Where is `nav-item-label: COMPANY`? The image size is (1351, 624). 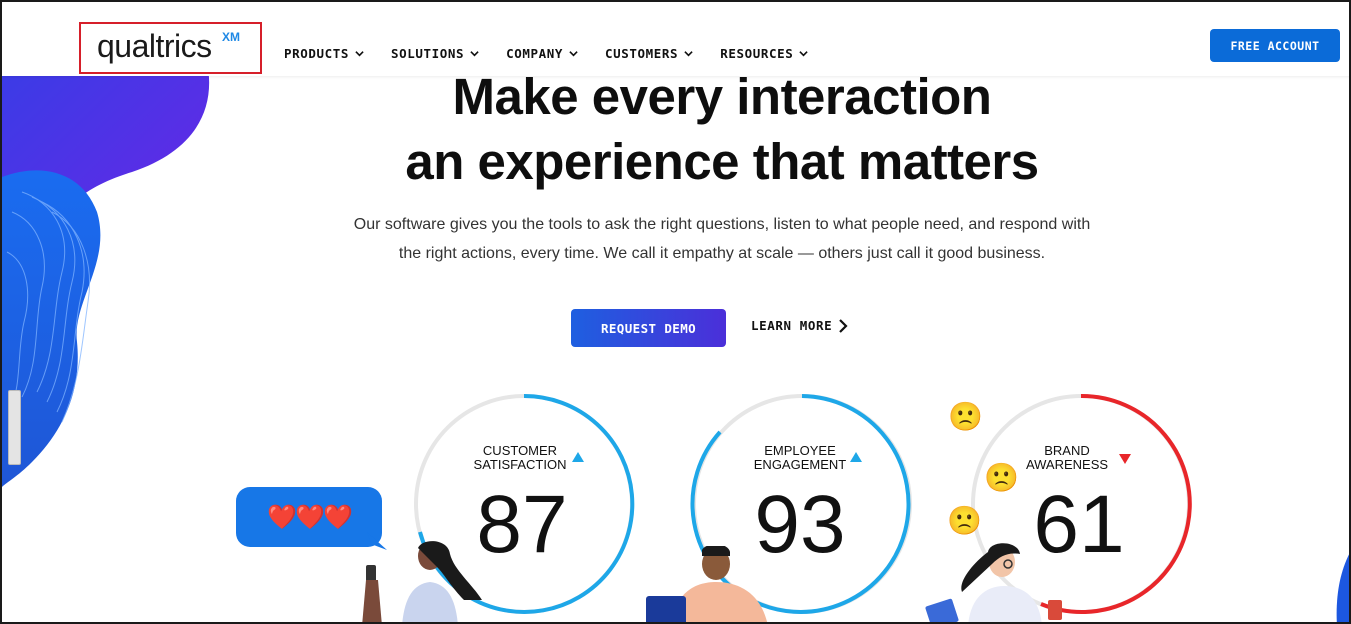 nav-item-label: COMPANY is located at coordinates (535, 53).